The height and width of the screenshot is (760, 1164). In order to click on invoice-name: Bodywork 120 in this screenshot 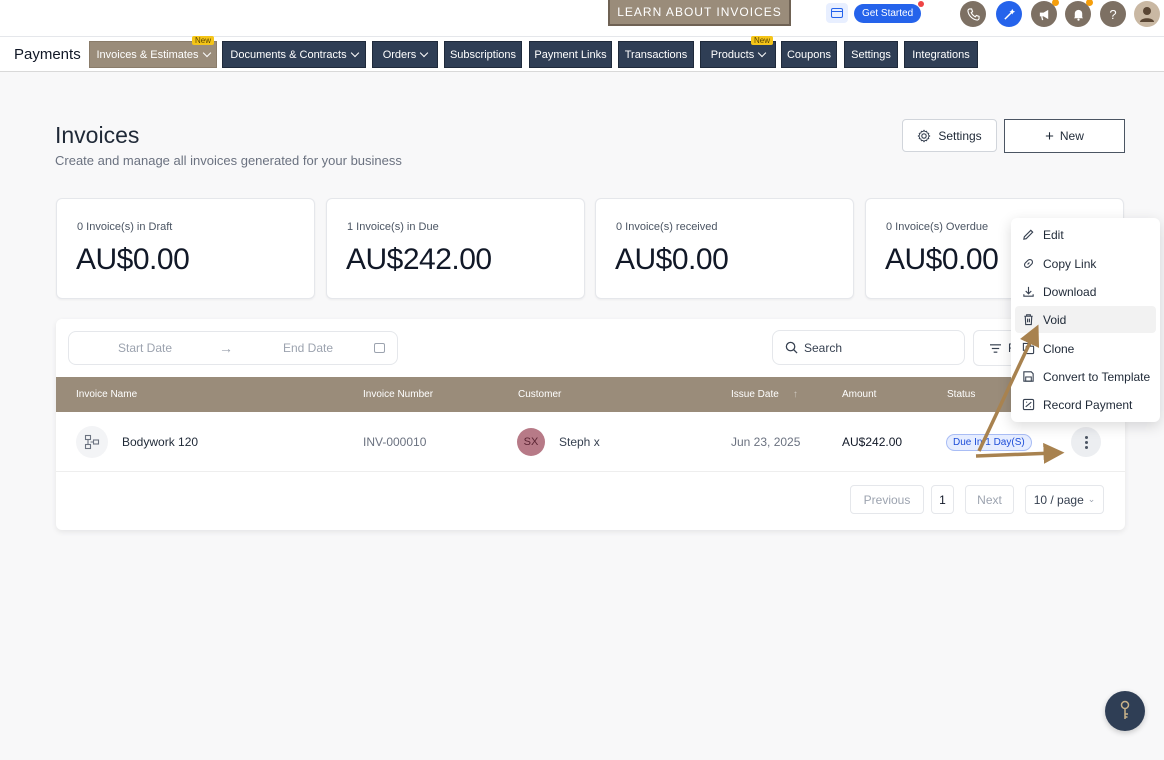, I will do `click(160, 442)`.